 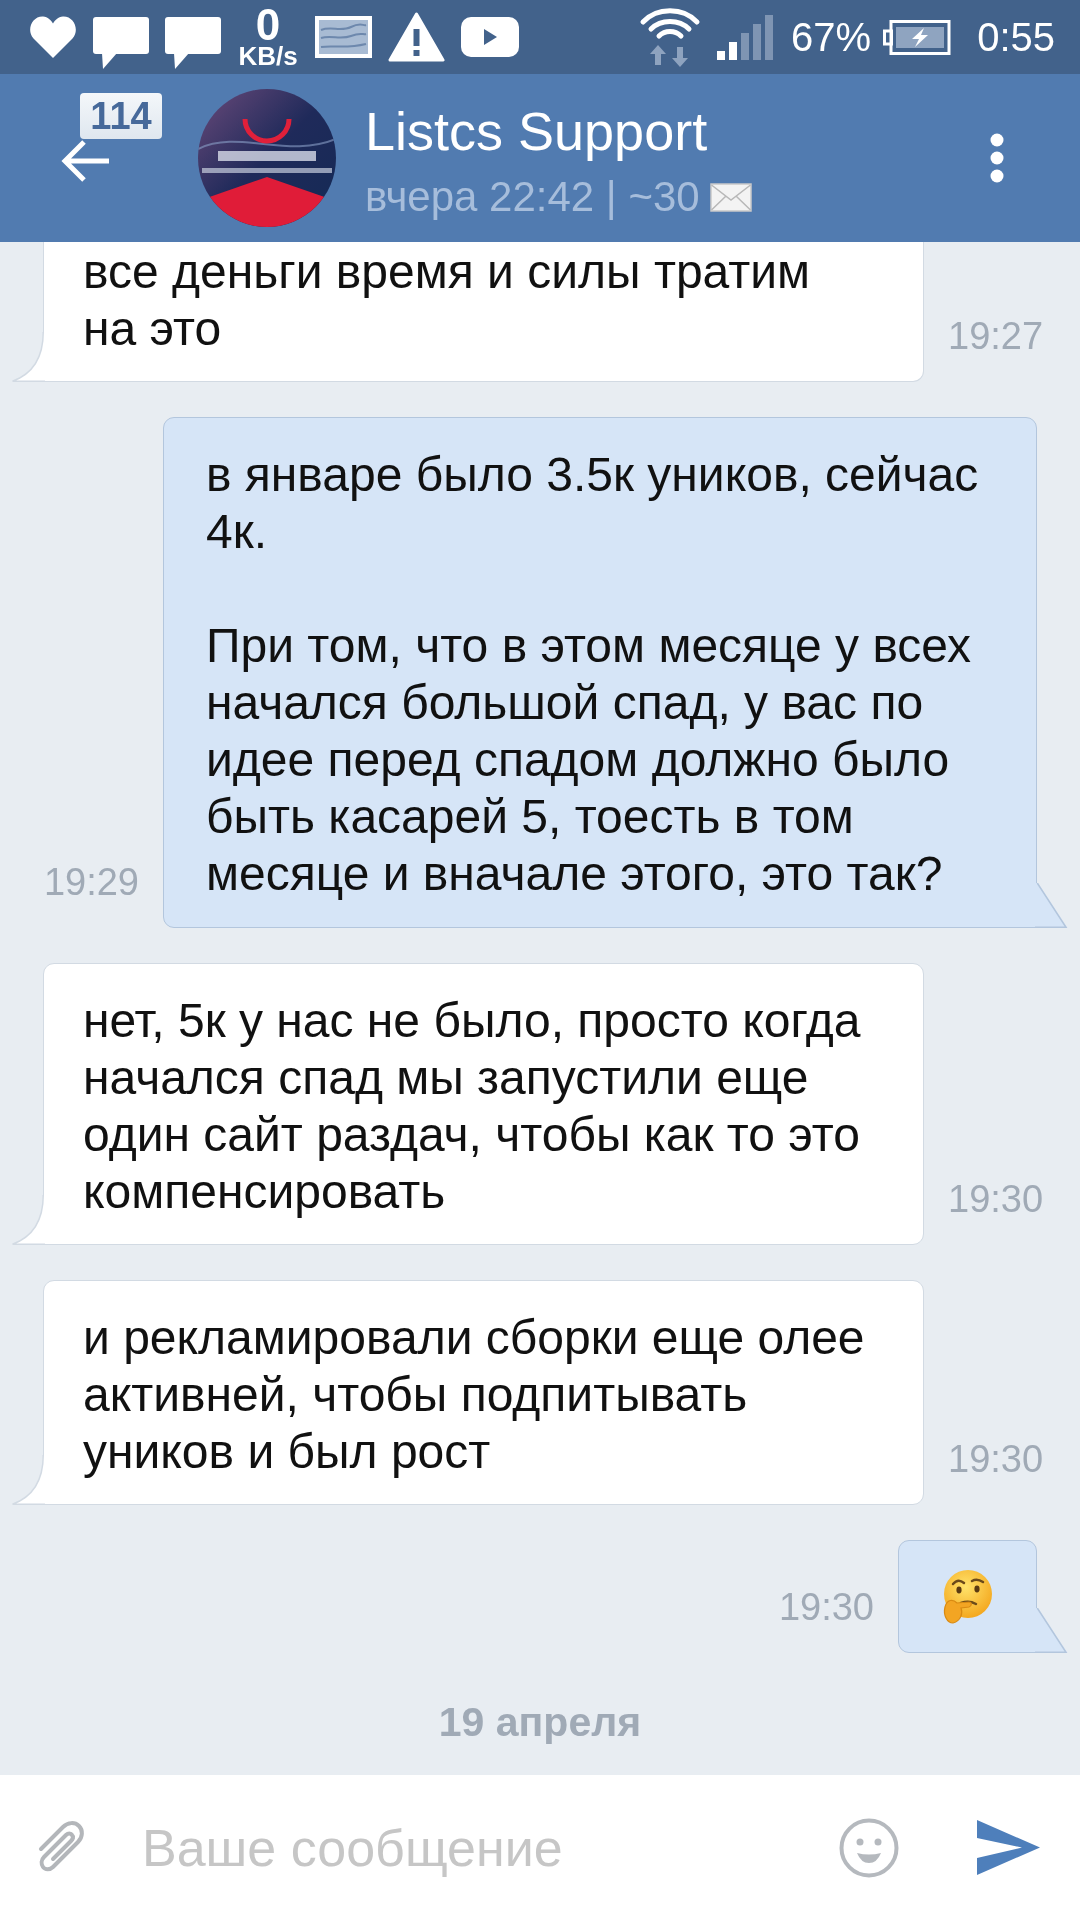 I want to click on message-text: в январе было 3.5к уников, сейчас 4к., so click(x=593, y=503).